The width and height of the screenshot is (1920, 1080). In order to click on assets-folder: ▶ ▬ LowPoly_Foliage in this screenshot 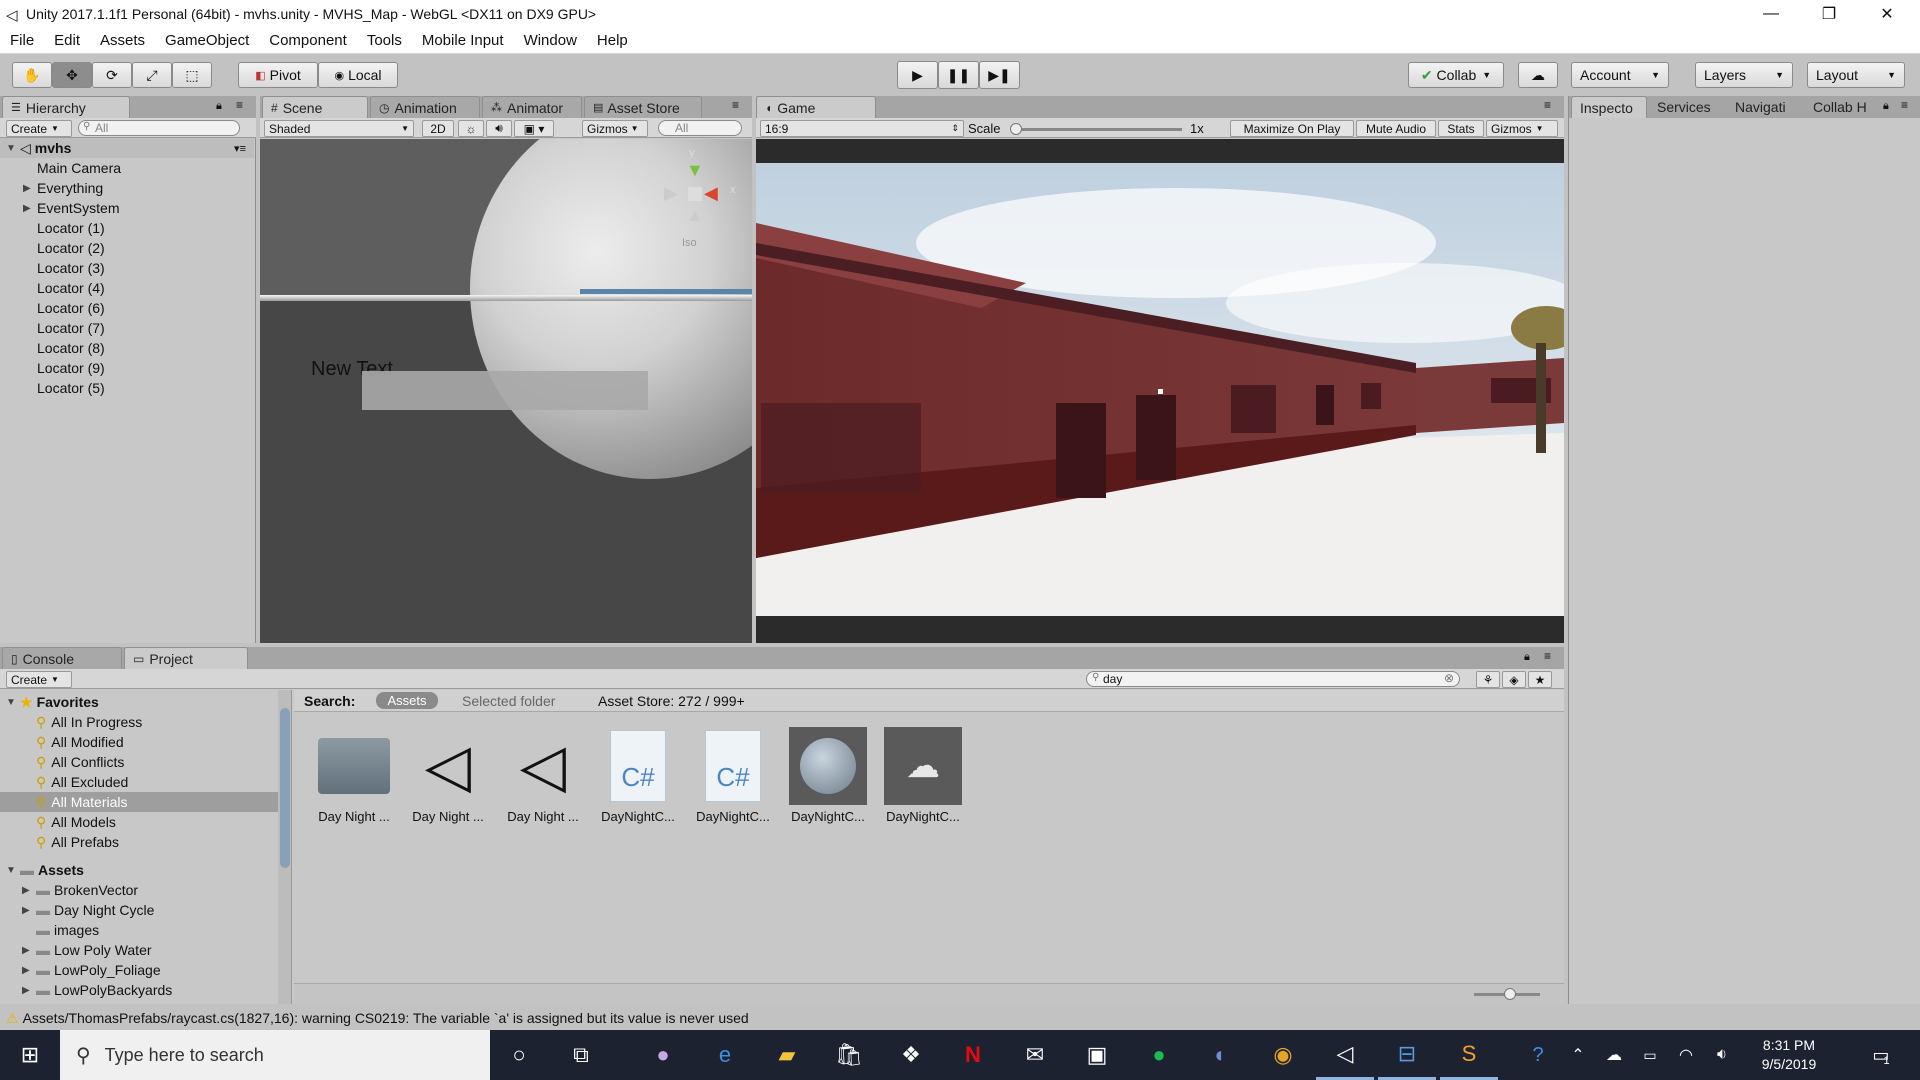, I will do `click(91, 970)`.